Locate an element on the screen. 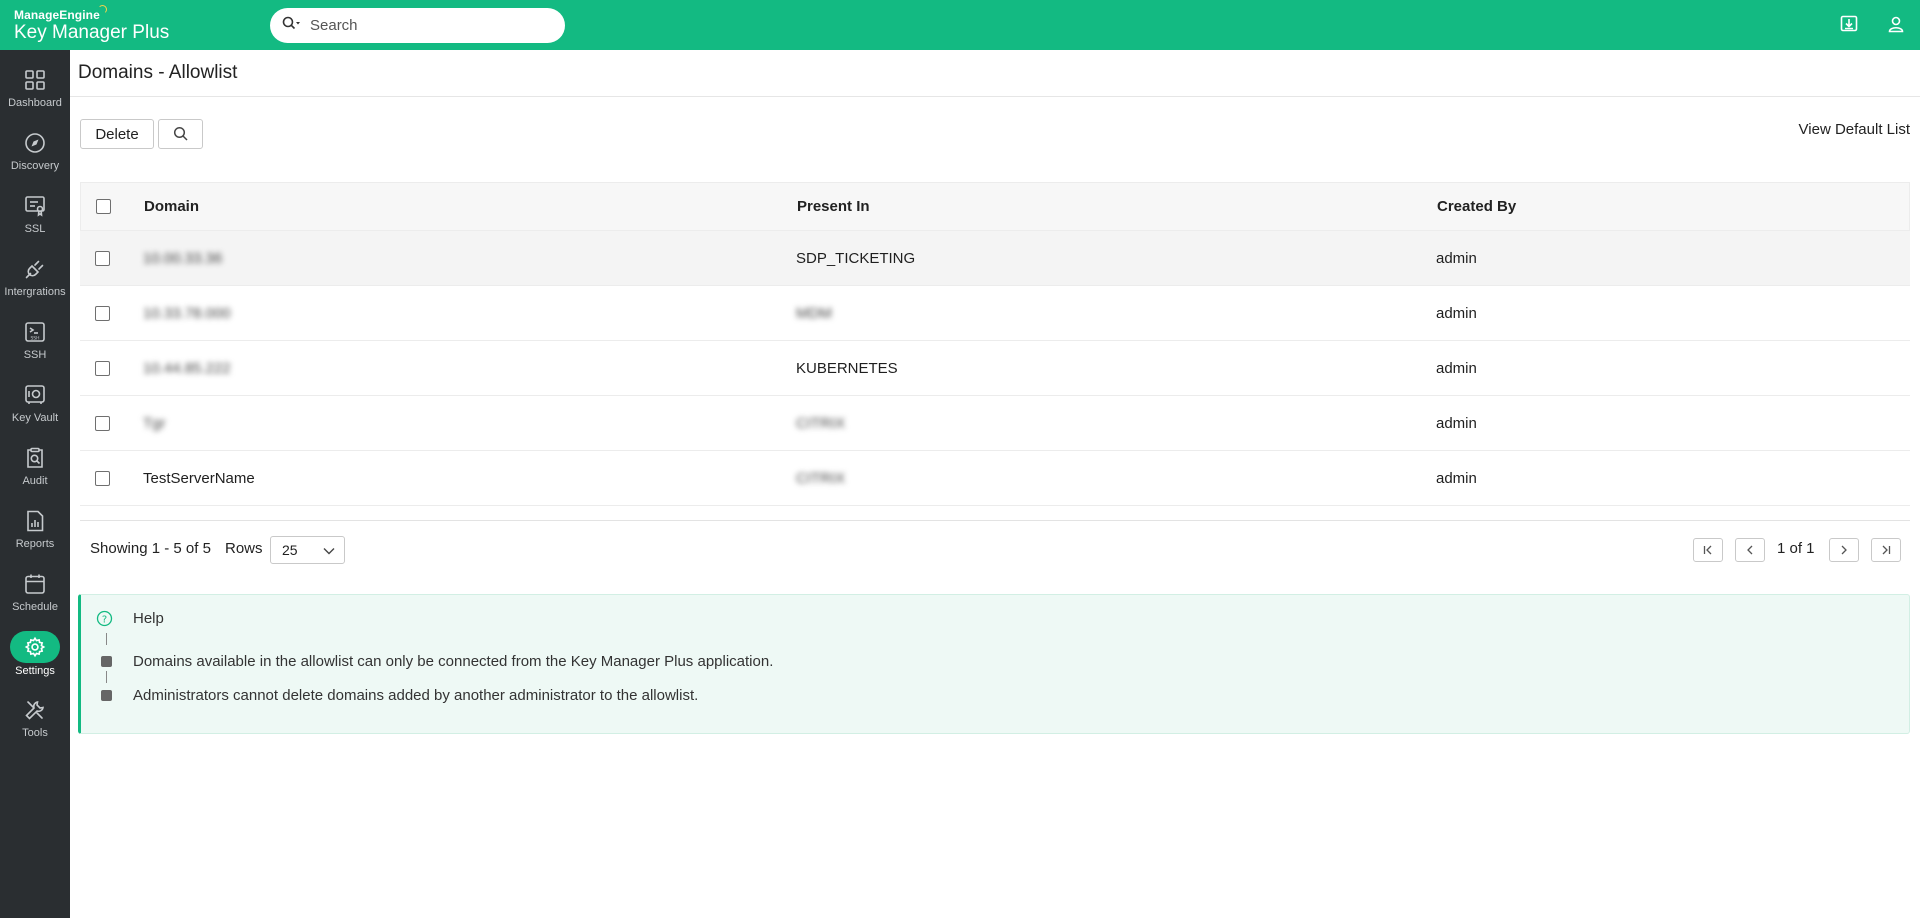  download-icon is located at coordinates (1849, 24).